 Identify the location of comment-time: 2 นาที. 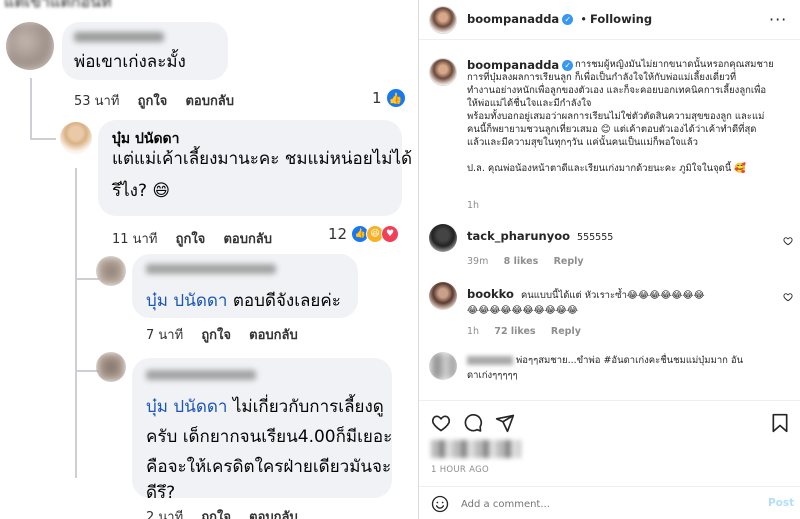
(164, 514).